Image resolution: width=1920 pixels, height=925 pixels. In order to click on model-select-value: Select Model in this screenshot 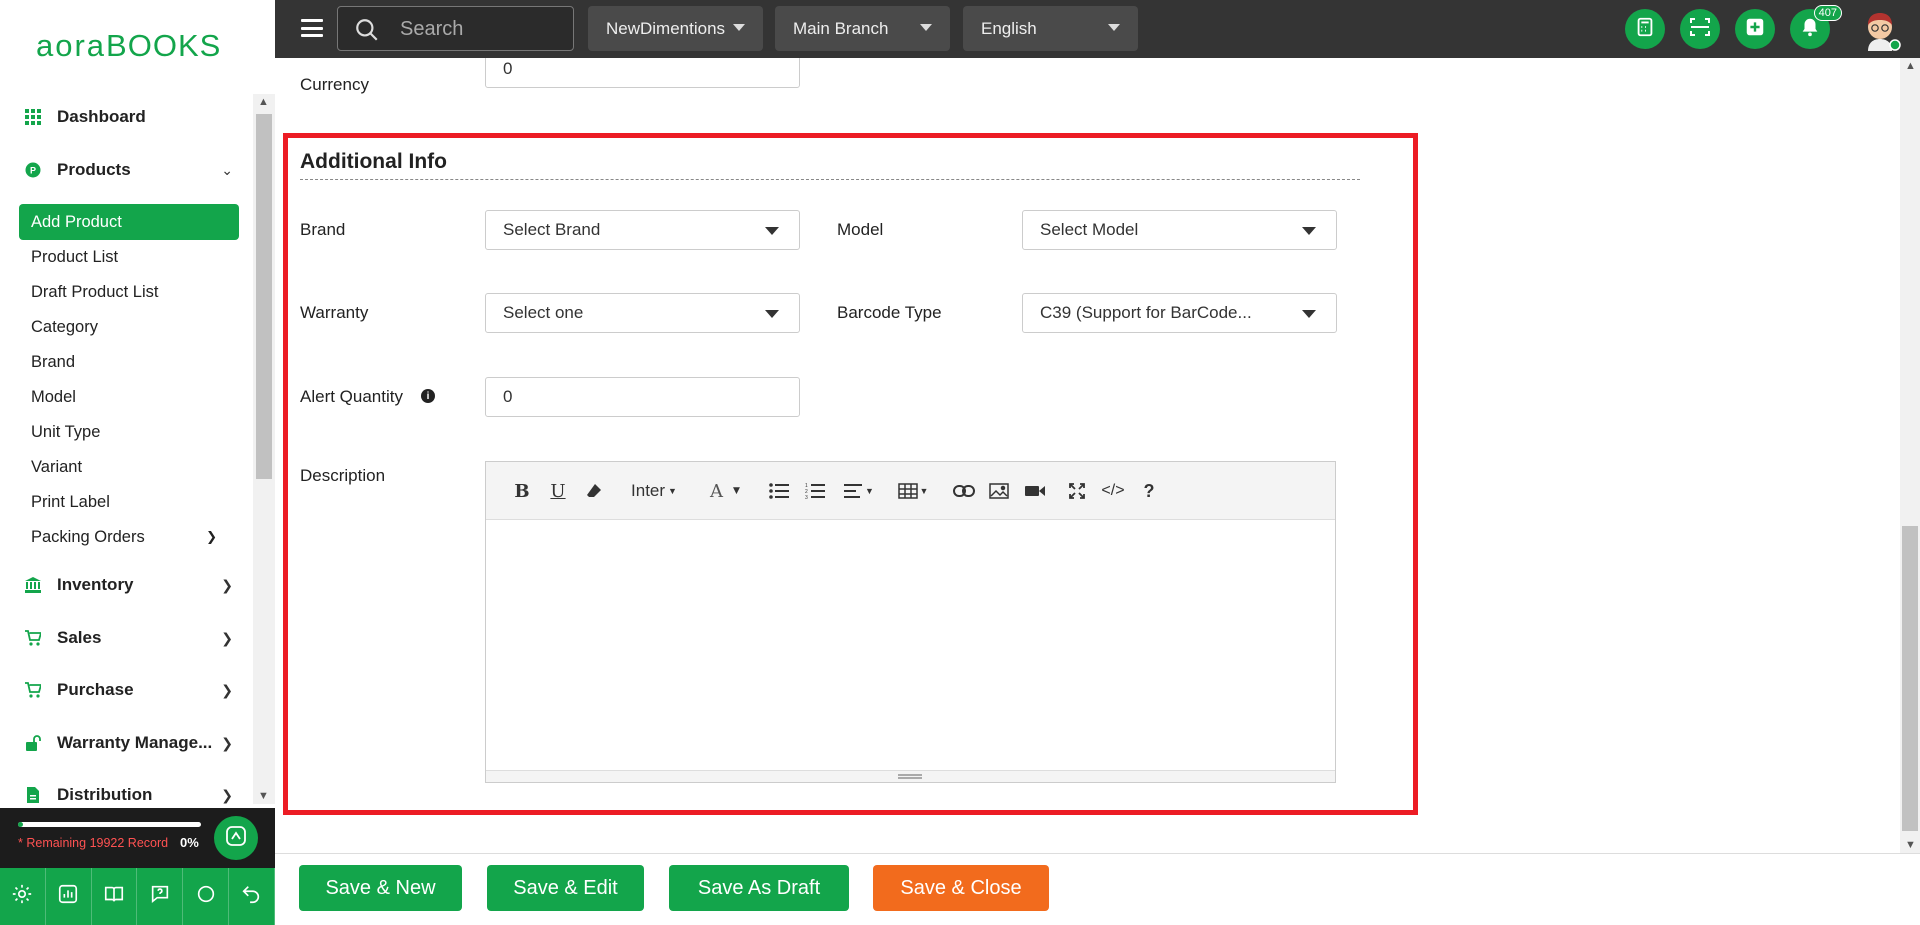, I will do `click(1089, 229)`.